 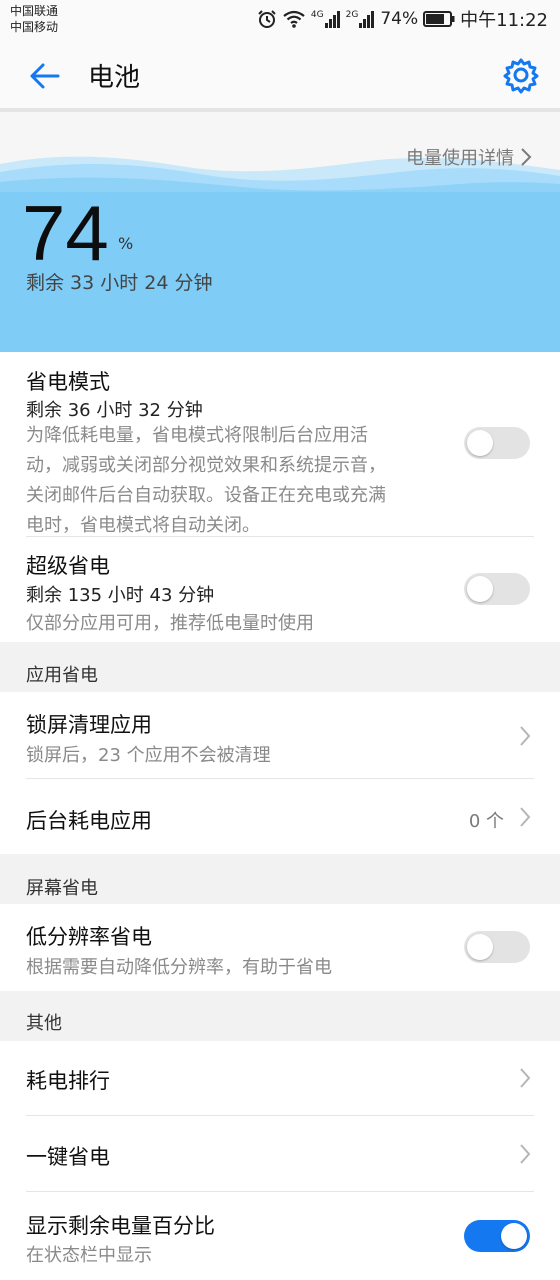 I want to click on network-type-1: 4G, so click(x=317, y=15).